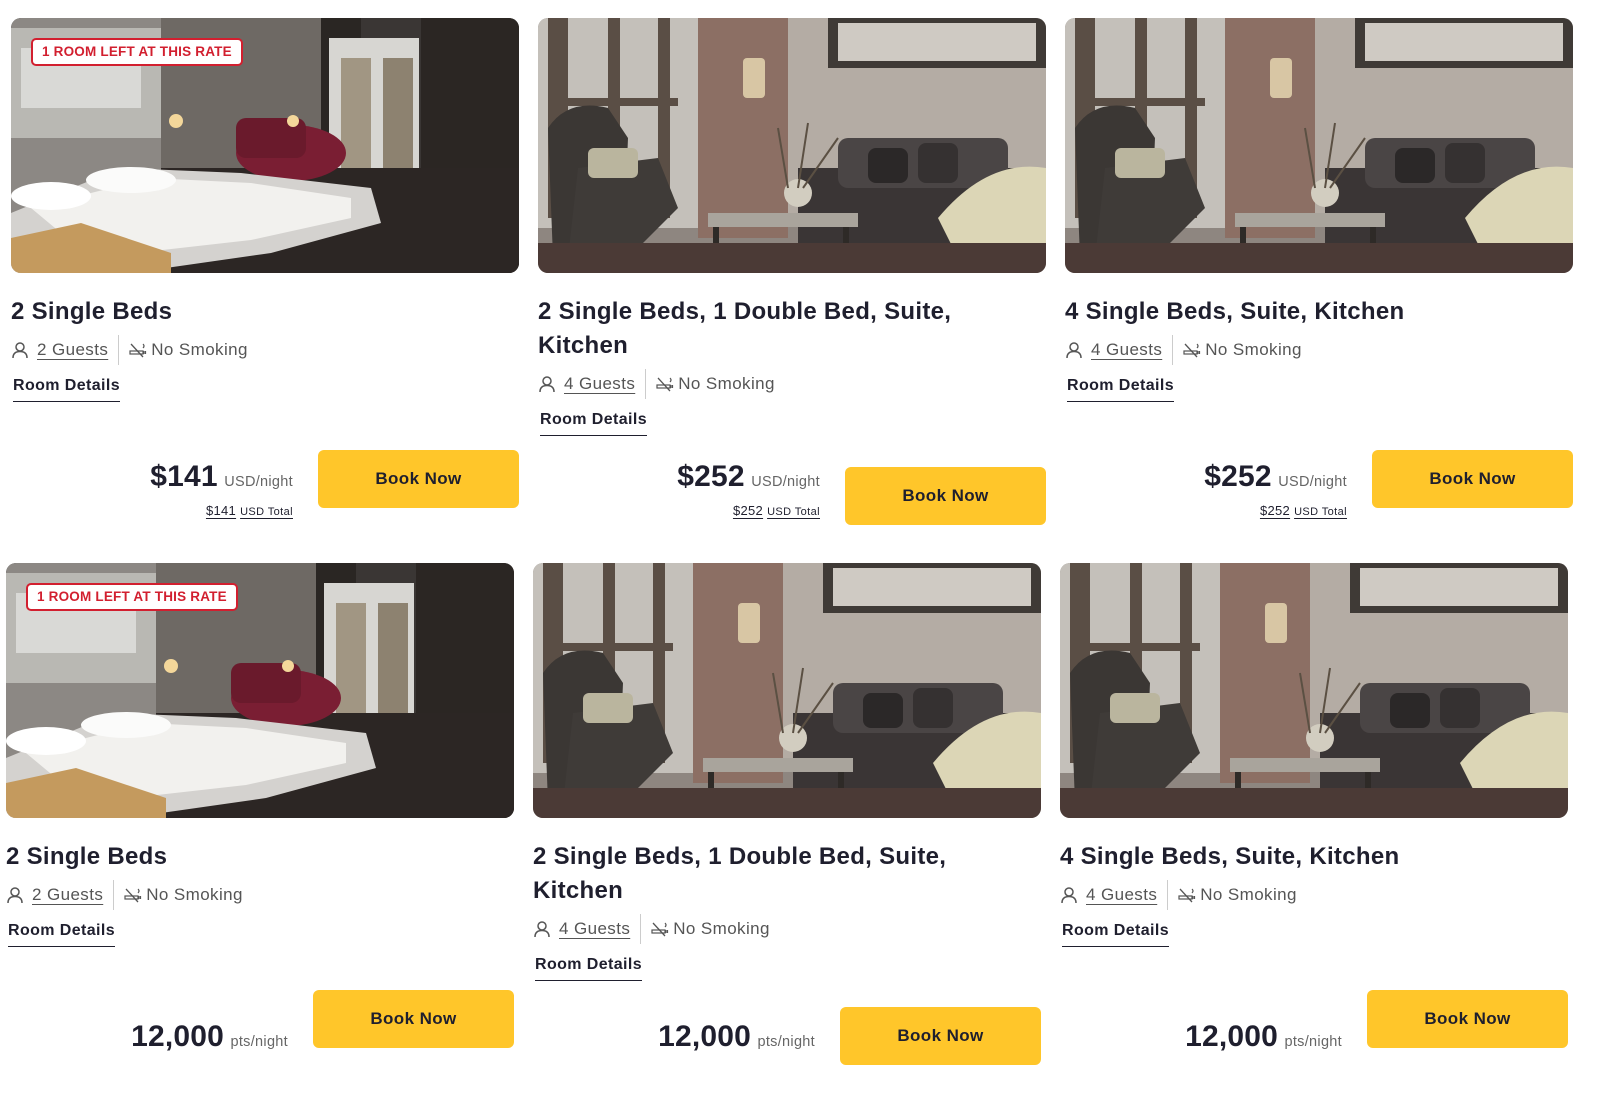 This screenshot has height=1094, width=1600. Describe the element at coordinates (184, 476) in the screenshot. I see `price-amount: $141` at that location.